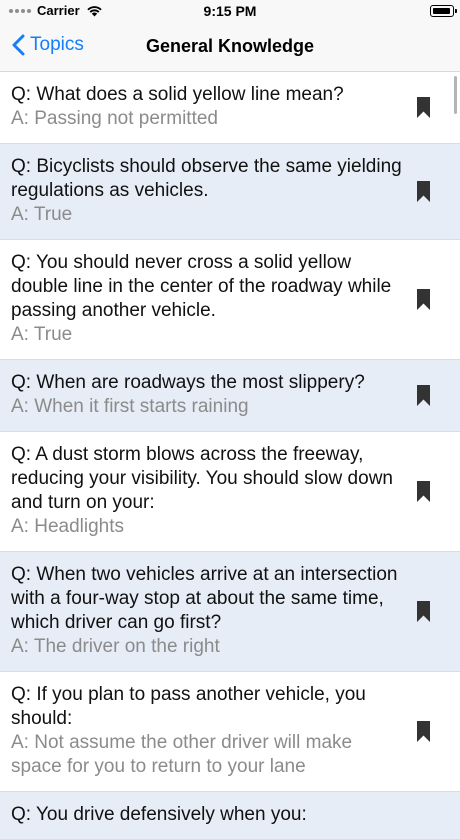 The image size is (460, 840). Describe the element at coordinates (115, 646) in the screenshot. I see `answer-text: A: The driver on the right` at that location.